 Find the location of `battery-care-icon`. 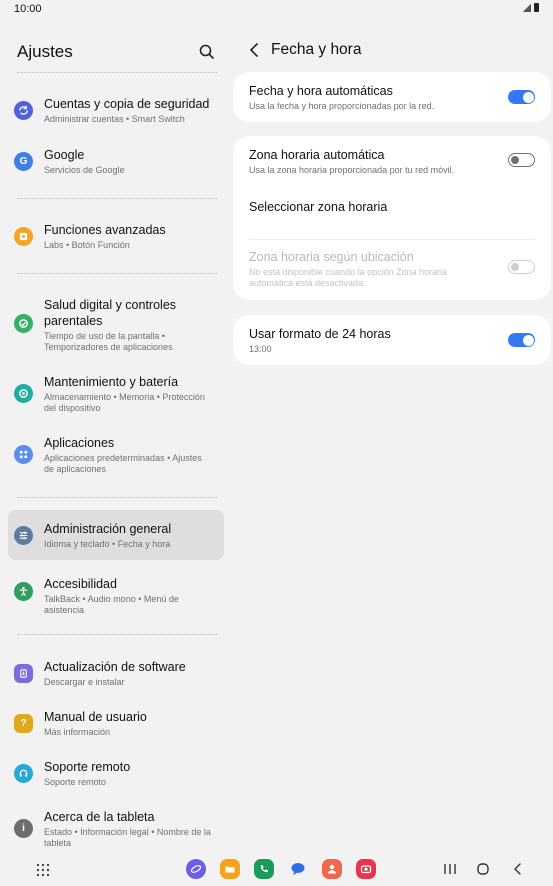

battery-care-icon is located at coordinates (23, 393).